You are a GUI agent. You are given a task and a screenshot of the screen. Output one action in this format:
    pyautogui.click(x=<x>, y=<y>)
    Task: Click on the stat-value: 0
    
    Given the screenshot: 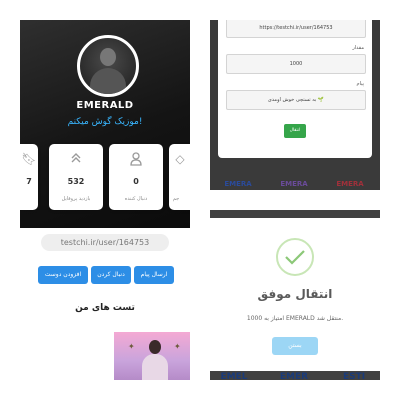 What is the action you would take?
    pyautogui.click(x=136, y=181)
    